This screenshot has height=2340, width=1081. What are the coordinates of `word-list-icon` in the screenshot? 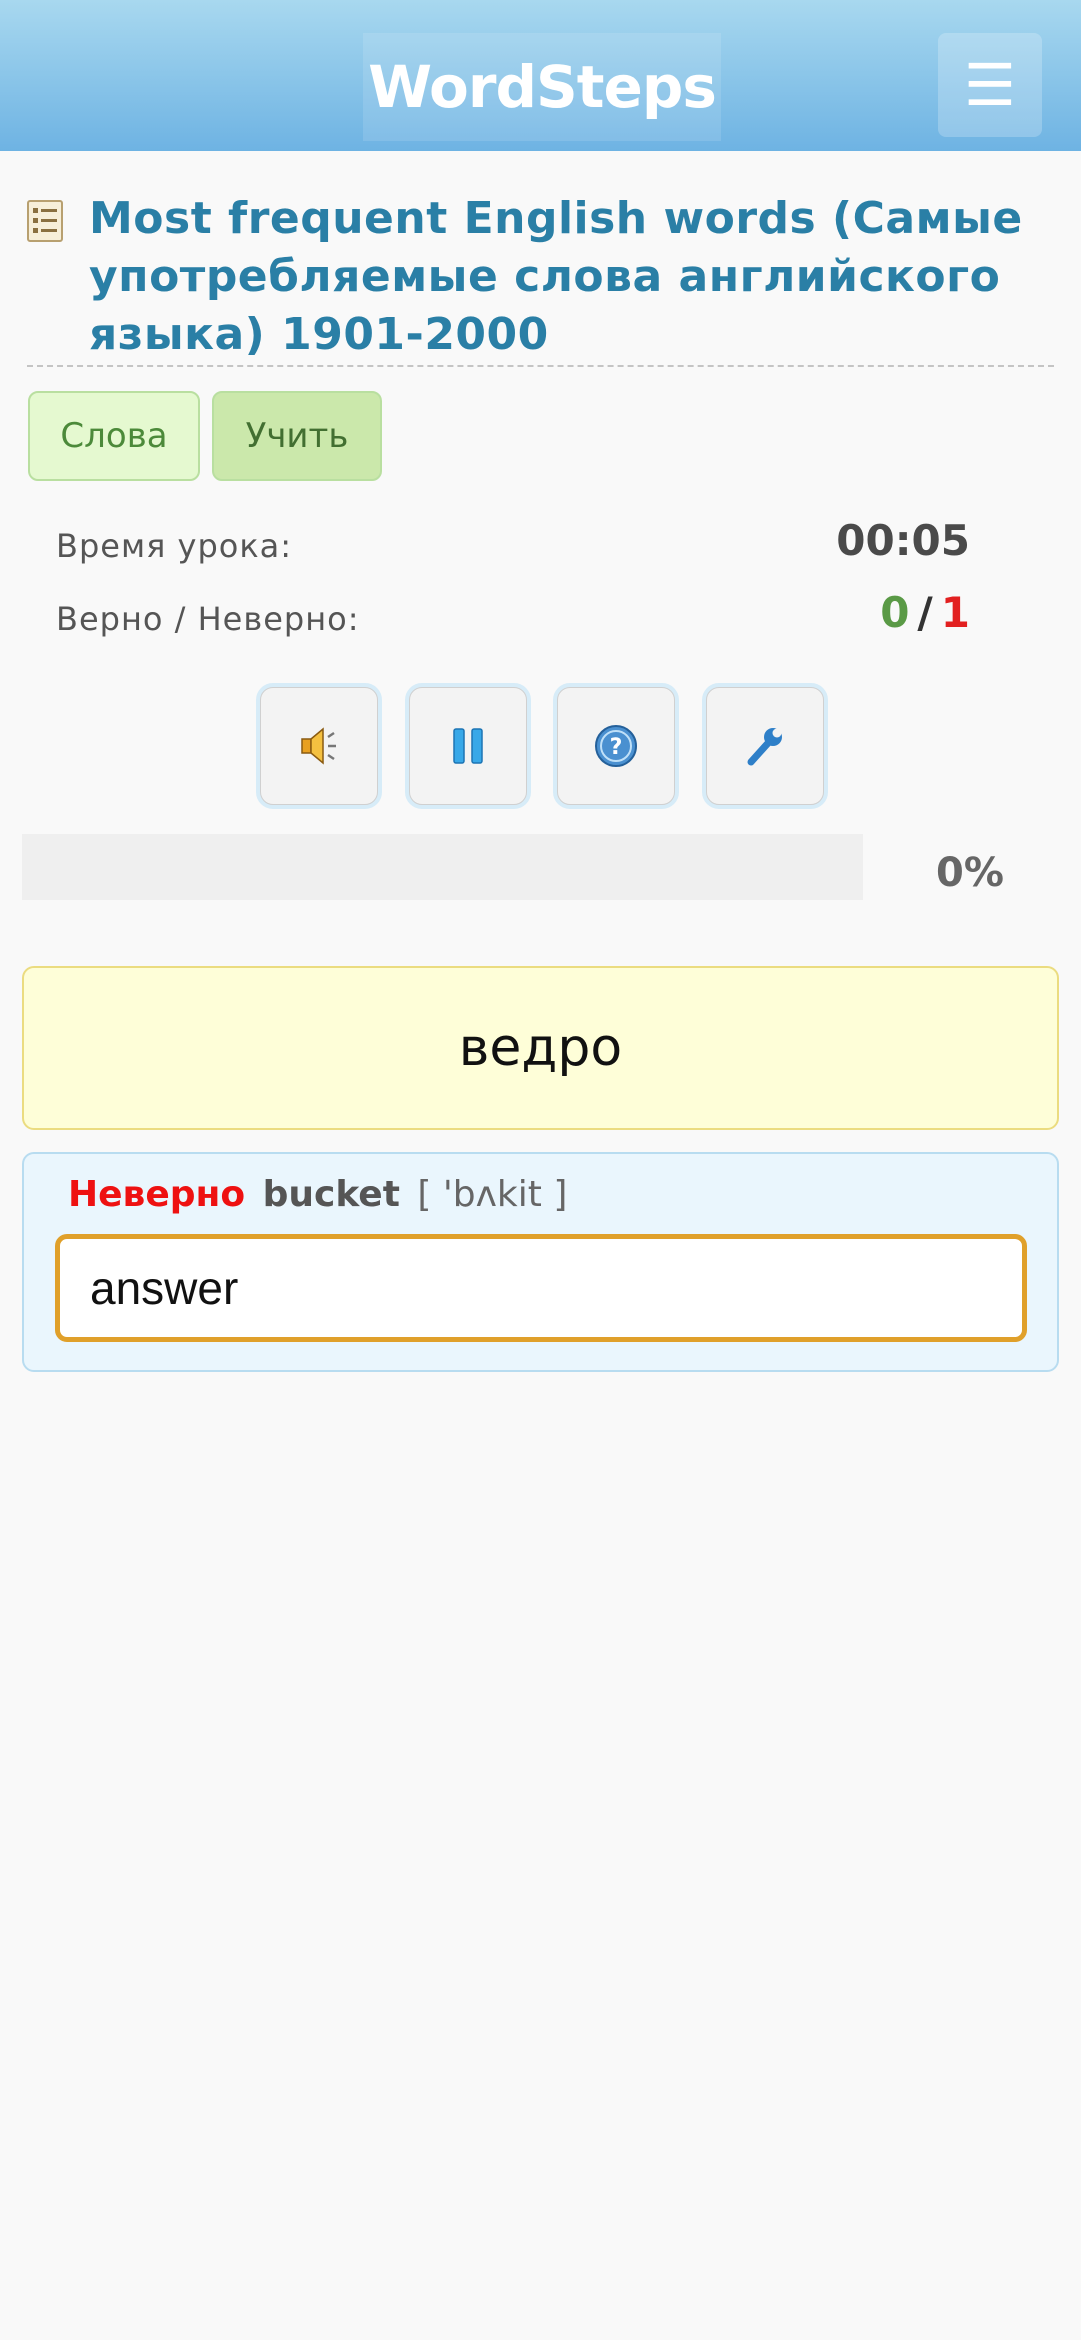 It's located at (45, 221).